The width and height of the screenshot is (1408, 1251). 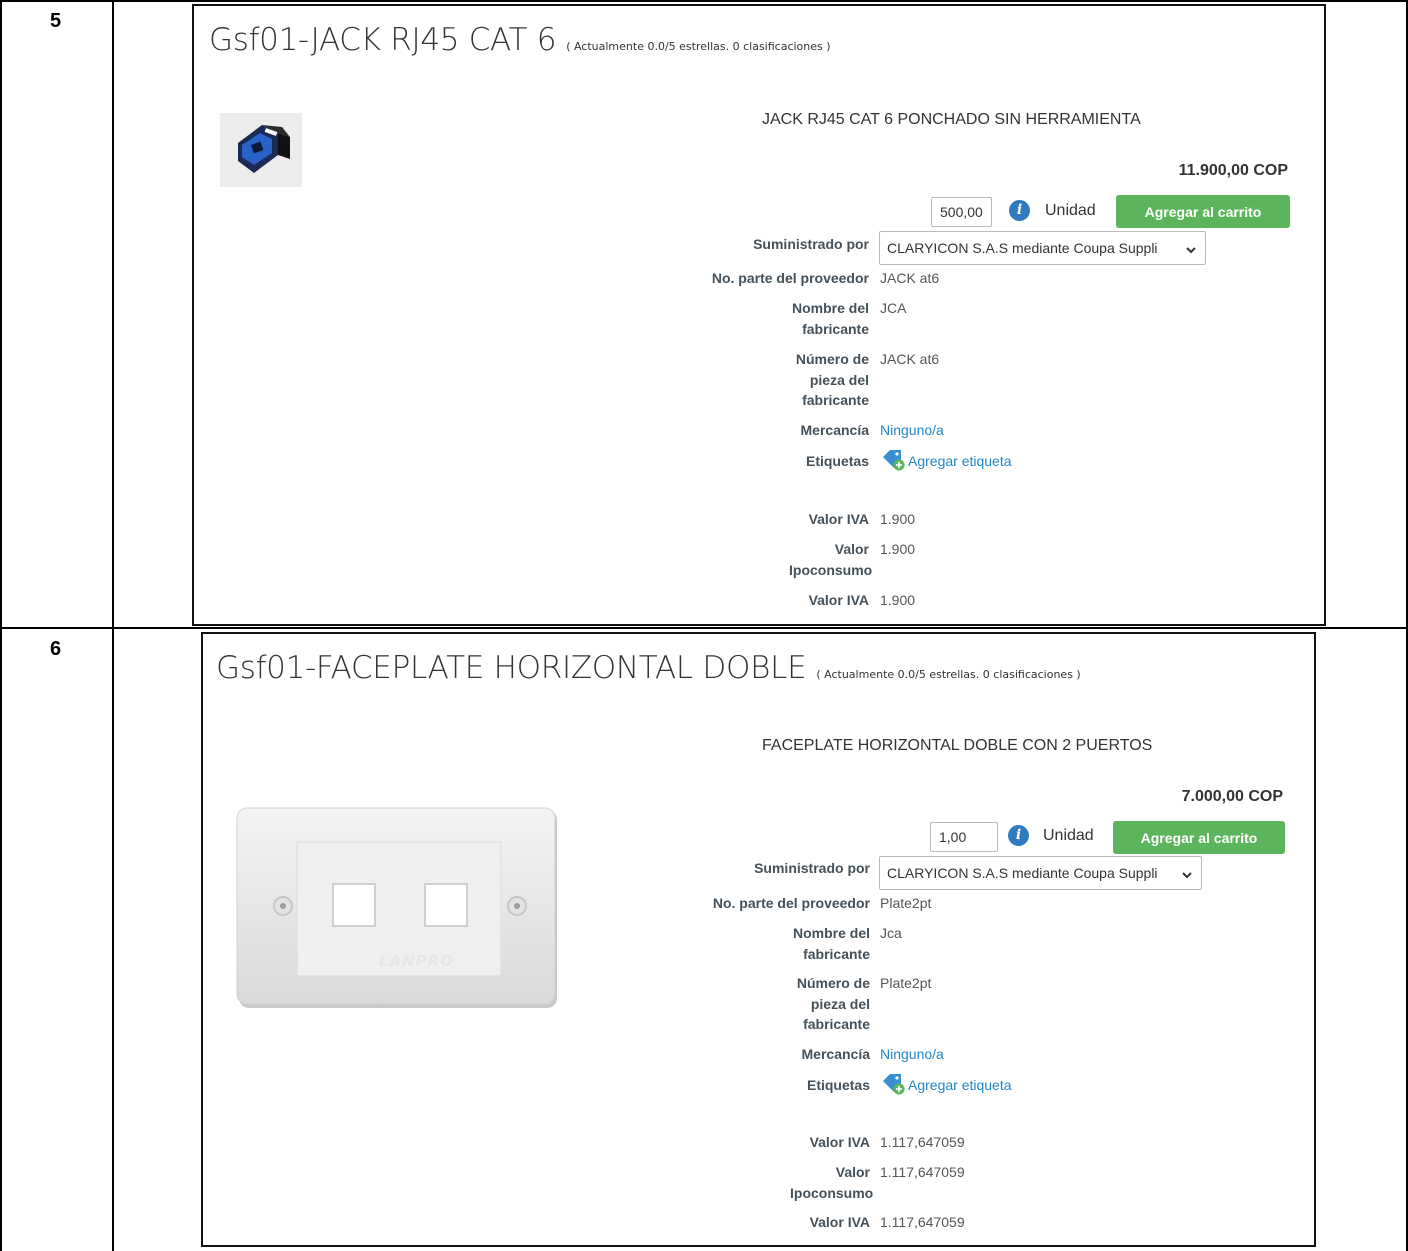 I want to click on table-column-divider, so click(x=113, y=625).